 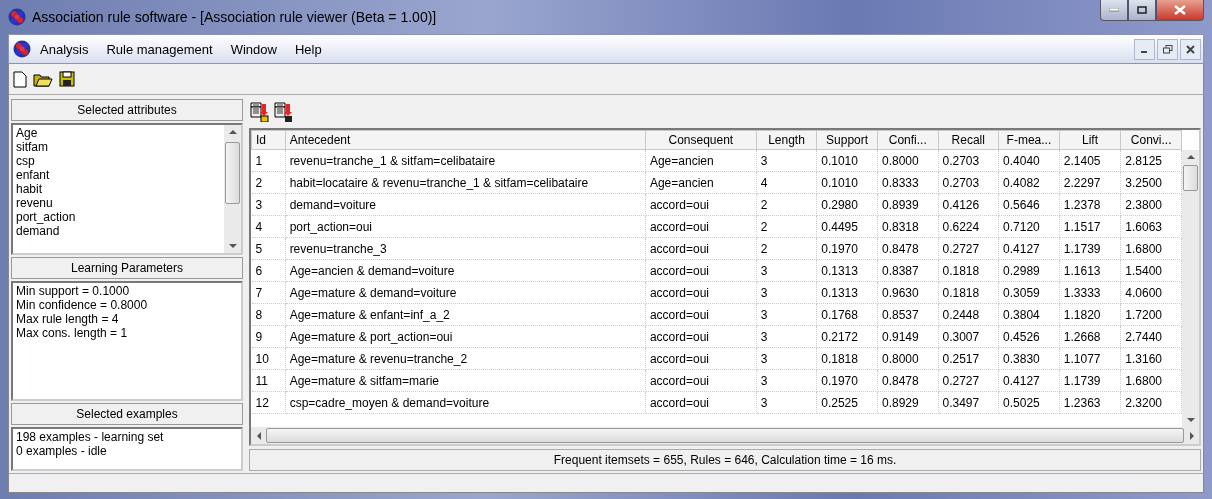 I want to click on parameter-text: Min support = 0.1000, so click(x=73, y=291).